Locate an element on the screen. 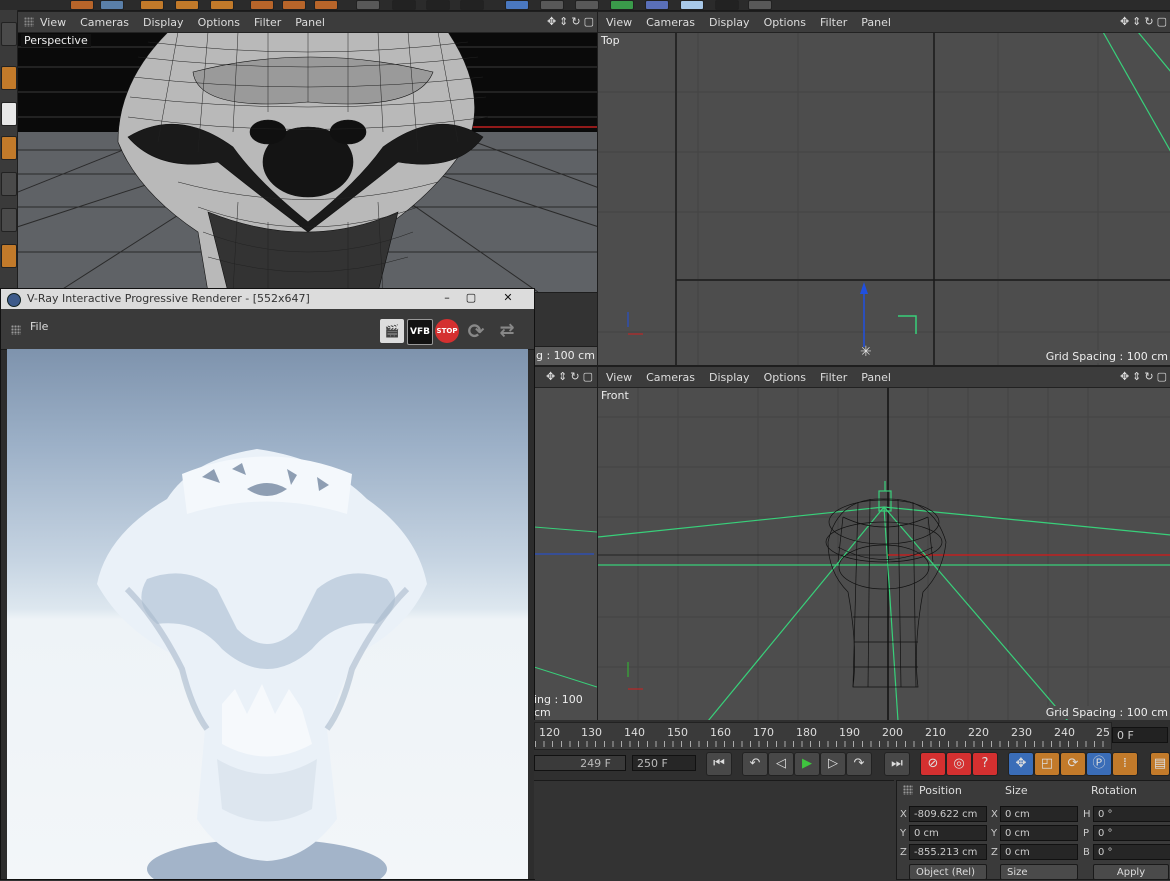  render-clapper-icon: 🎬 is located at coordinates (392, 331).